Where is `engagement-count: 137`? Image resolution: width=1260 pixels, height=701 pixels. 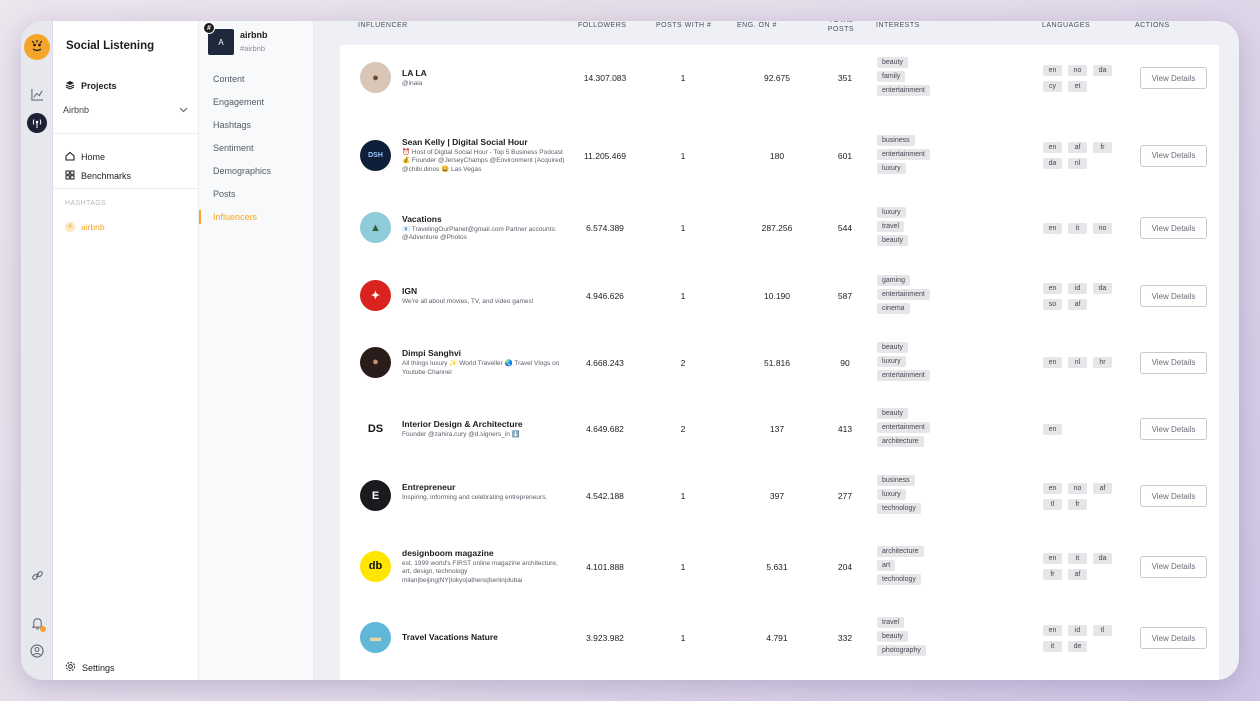
engagement-count: 137 is located at coordinates (777, 429).